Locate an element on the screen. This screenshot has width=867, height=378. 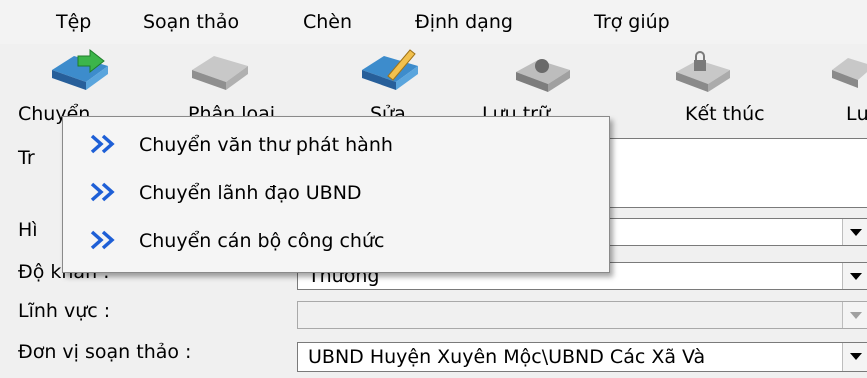
folder-icon is located at coordinates (220, 73).